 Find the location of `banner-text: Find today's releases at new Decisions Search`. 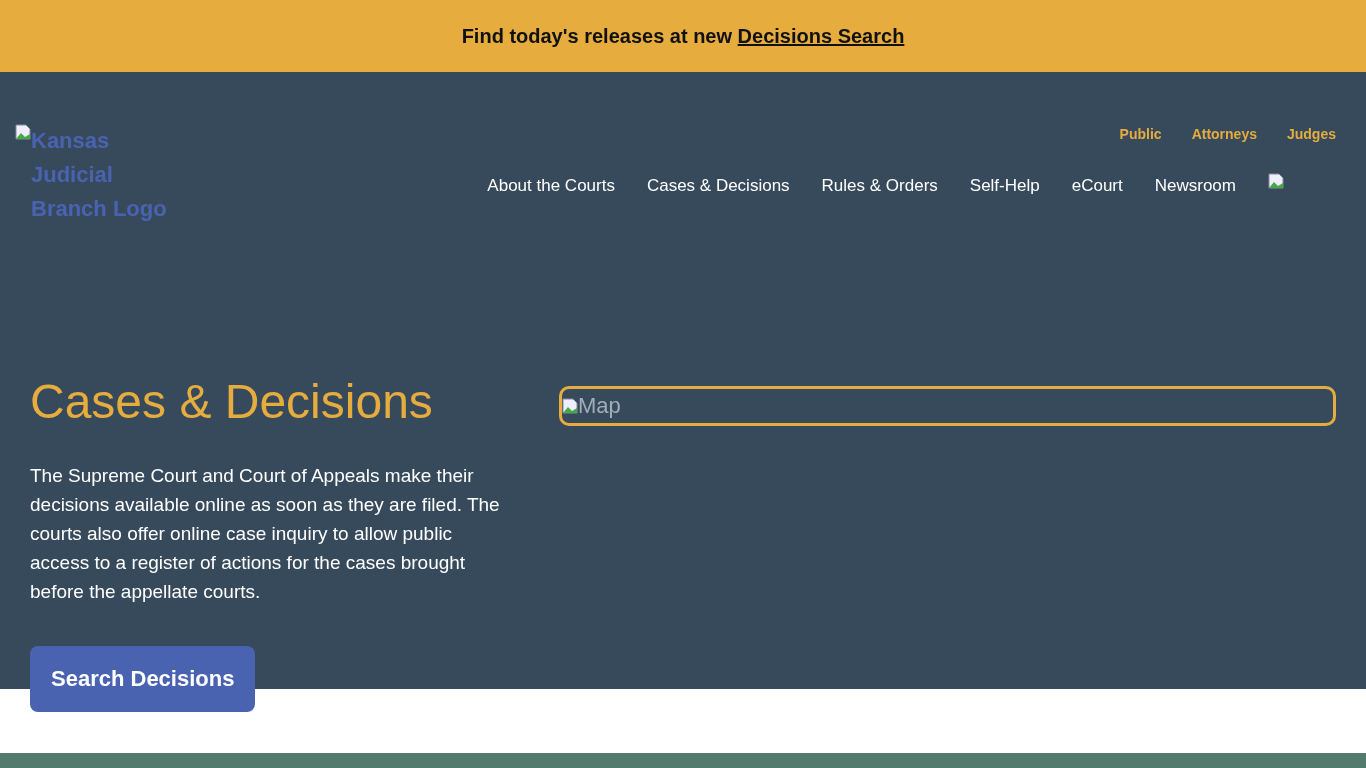

banner-text: Find today's releases at new Decisions Search is located at coordinates (683, 36).